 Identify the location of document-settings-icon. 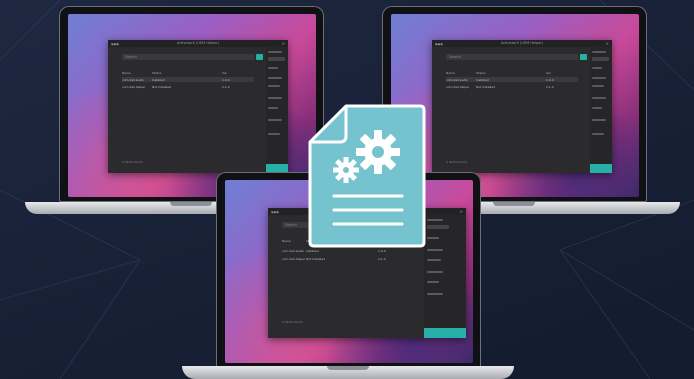
(367, 176).